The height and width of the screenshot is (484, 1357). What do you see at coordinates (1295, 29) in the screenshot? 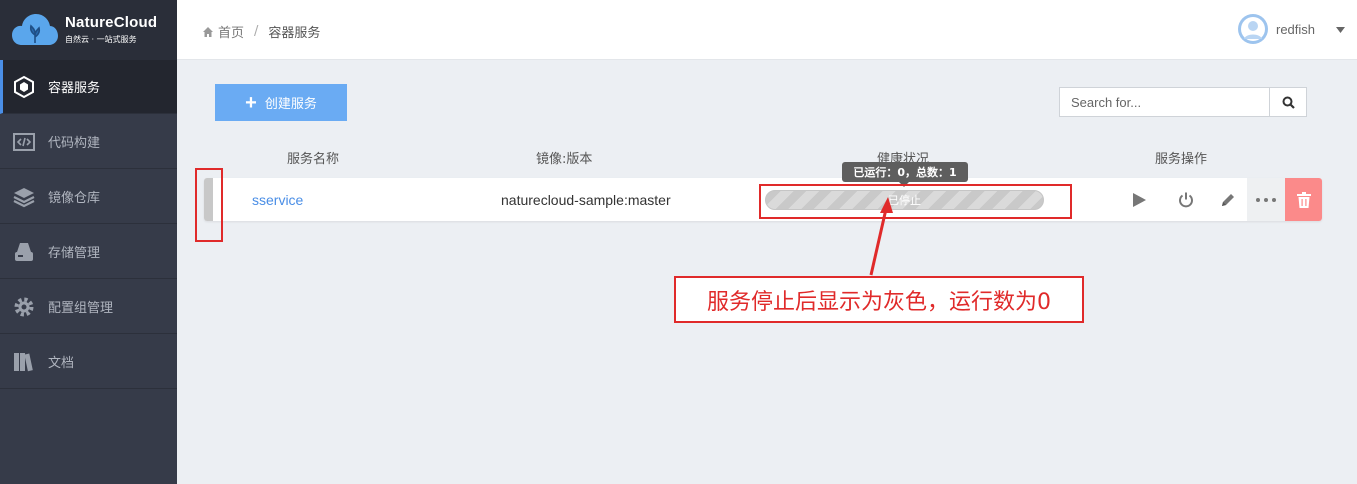
I see `user-name: redfish` at bounding box center [1295, 29].